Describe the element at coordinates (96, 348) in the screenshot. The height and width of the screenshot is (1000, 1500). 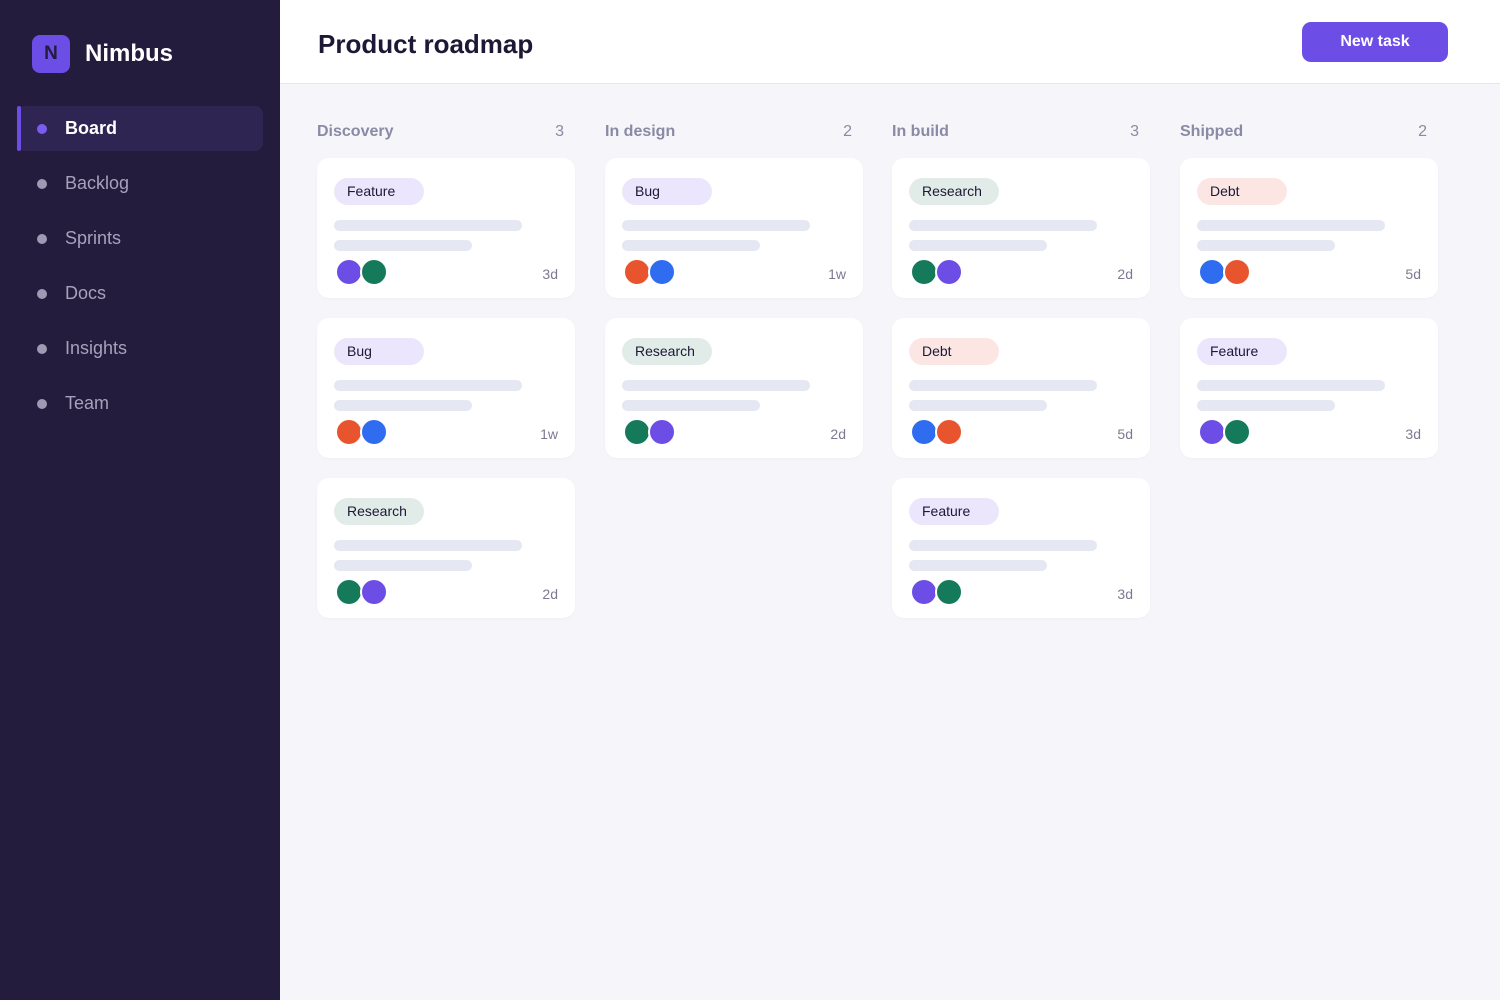
I see `sidebar-item-label: Insights` at that location.